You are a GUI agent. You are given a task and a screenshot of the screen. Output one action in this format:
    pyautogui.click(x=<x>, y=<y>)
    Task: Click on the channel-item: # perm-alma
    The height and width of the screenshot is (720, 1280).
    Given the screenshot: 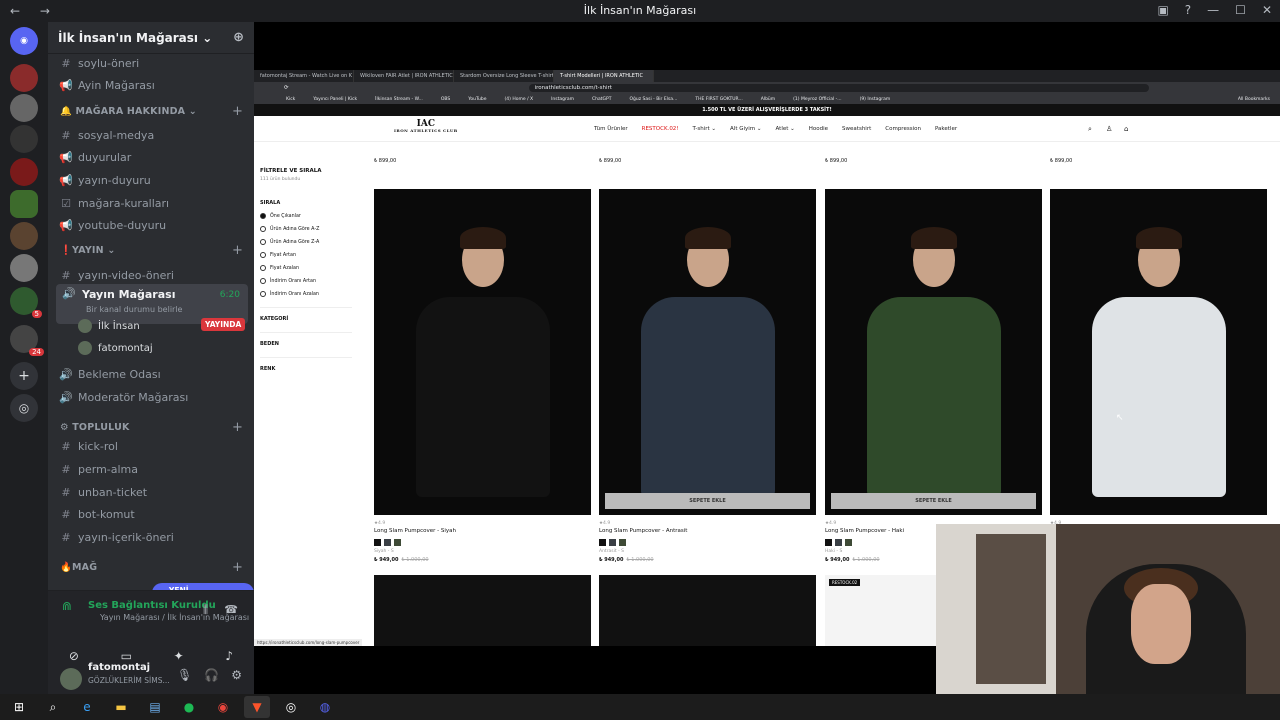 What is the action you would take?
    pyautogui.click(x=153, y=469)
    